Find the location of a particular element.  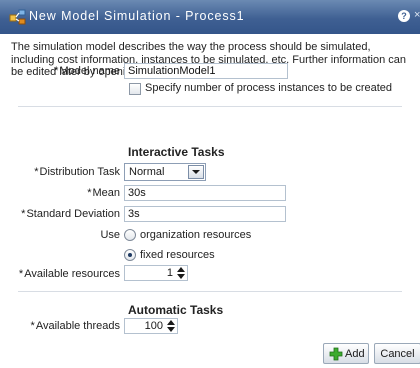

cancel-button: Cancel is located at coordinates (397, 353).